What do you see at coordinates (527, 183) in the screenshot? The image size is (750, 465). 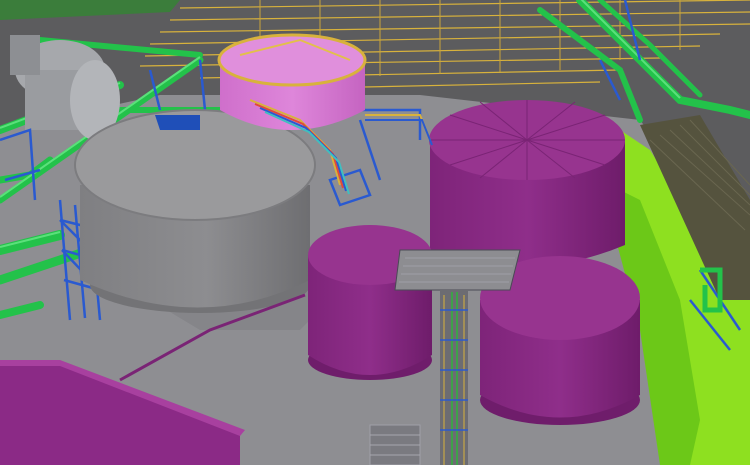 I see `large-purple-tank` at bounding box center [527, 183].